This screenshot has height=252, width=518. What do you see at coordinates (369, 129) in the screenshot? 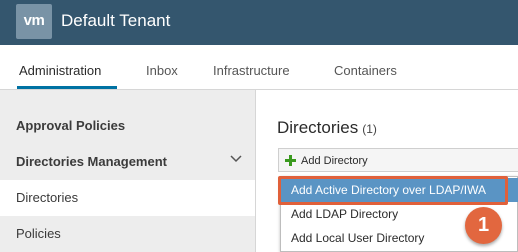
I see `directory-count: (1)` at bounding box center [369, 129].